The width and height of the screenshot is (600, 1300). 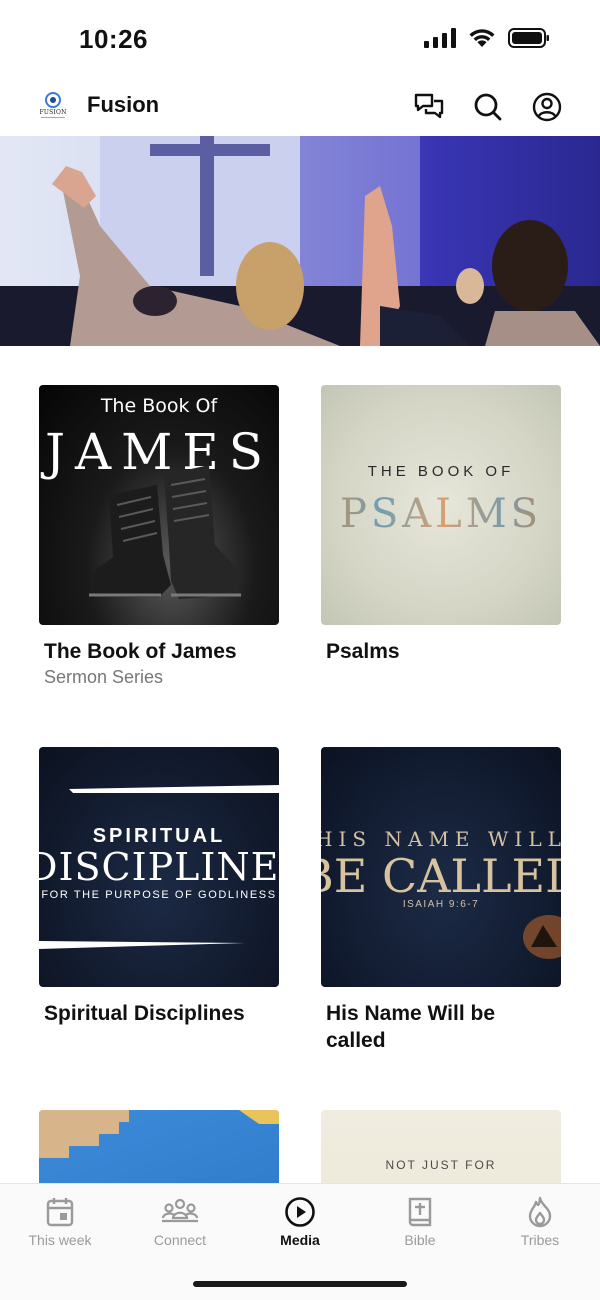 What do you see at coordinates (482, 38) in the screenshot?
I see `wifi-icon` at bounding box center [482, 38].